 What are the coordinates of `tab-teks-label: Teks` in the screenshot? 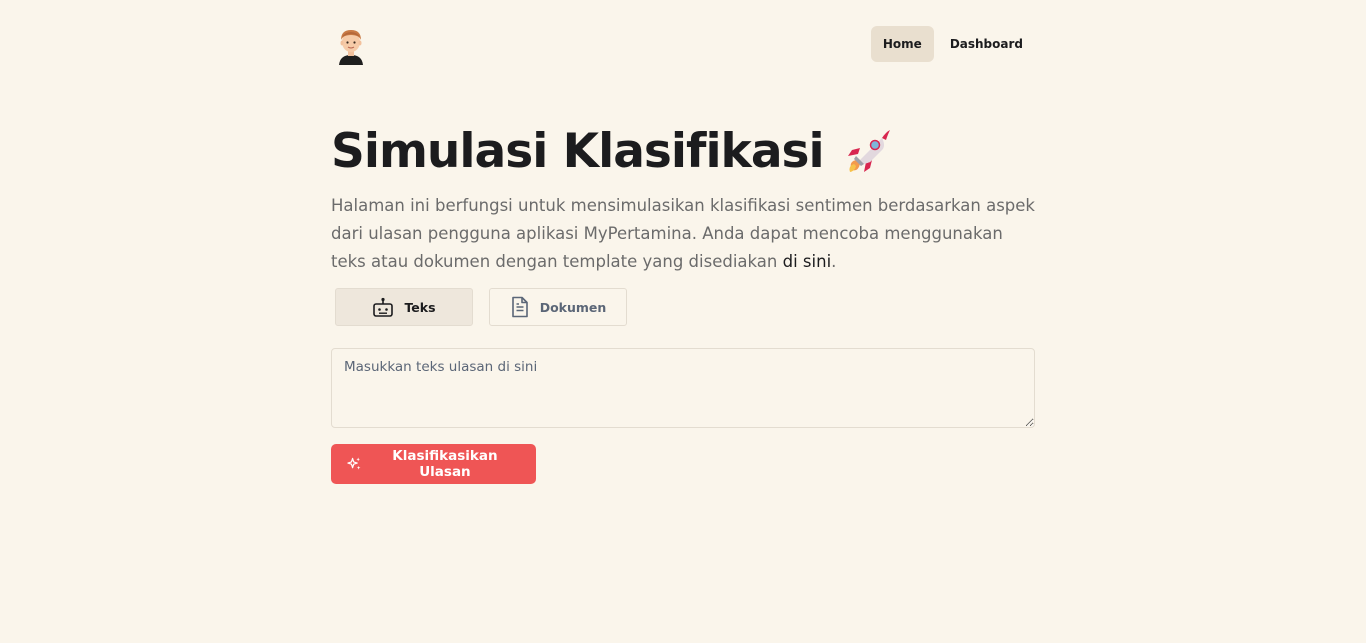 It's located at (420, 307).